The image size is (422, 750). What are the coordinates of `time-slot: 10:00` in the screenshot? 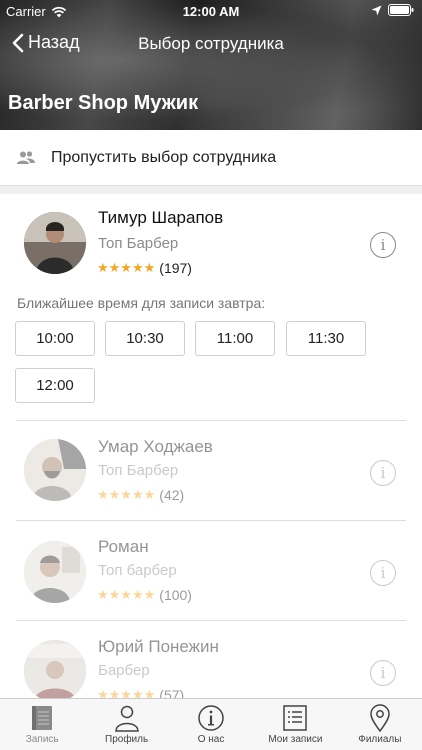 It's located at (55, 338).